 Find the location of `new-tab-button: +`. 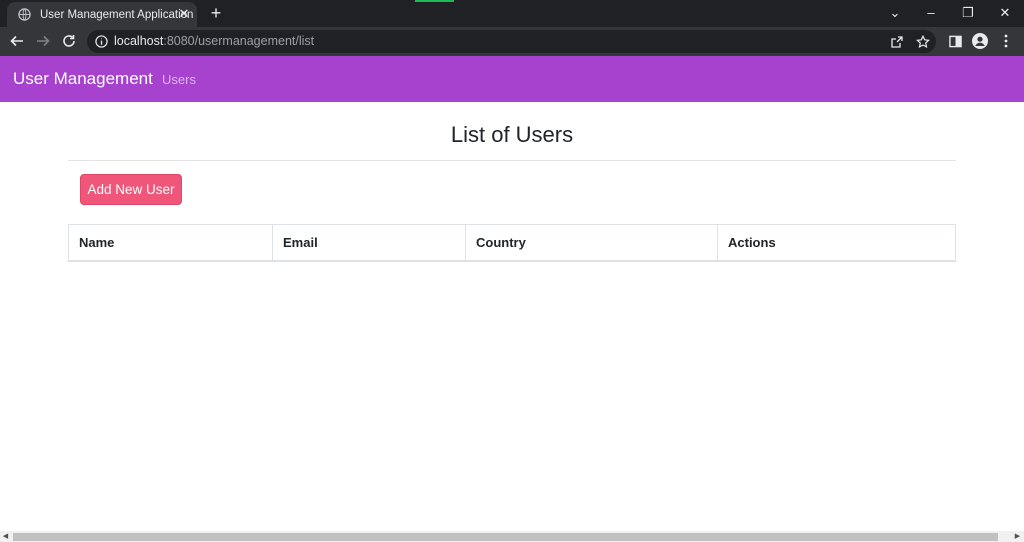

new-tab-button: + is located at coordinates (216, 13).